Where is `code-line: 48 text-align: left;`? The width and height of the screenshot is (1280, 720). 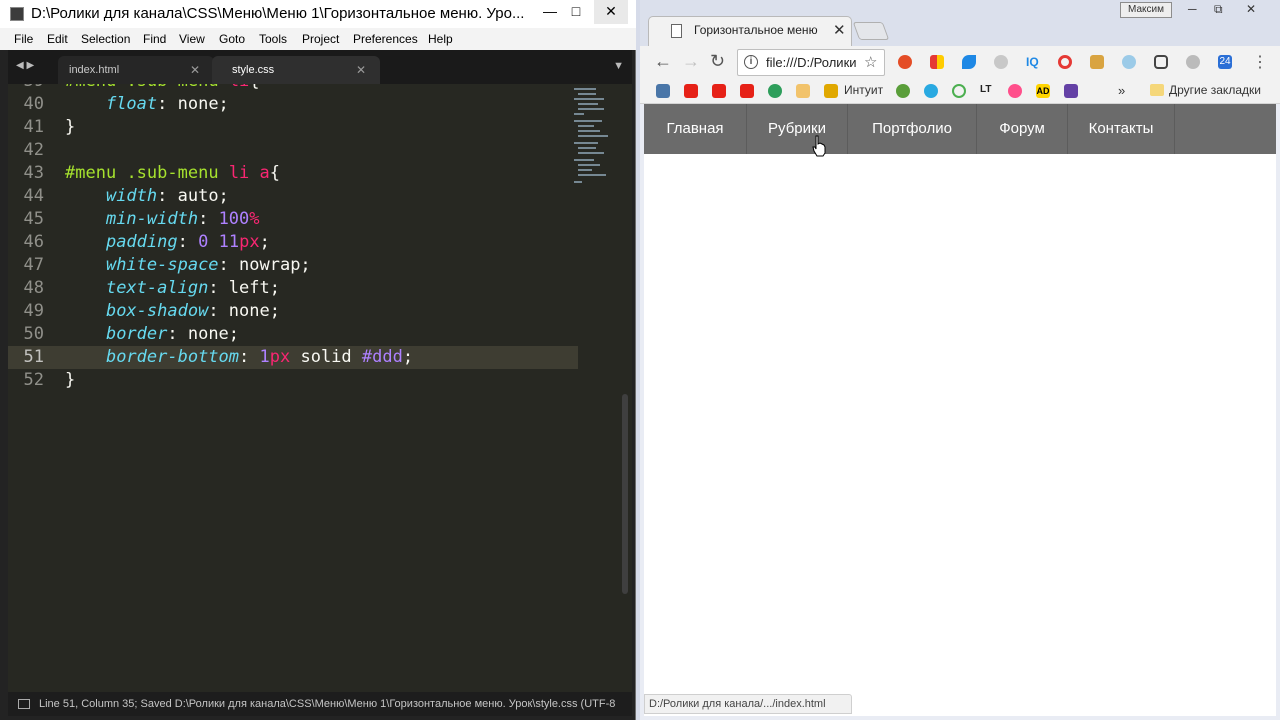
code-line: 48 text-align: left; is located at coordinates (151, 288).